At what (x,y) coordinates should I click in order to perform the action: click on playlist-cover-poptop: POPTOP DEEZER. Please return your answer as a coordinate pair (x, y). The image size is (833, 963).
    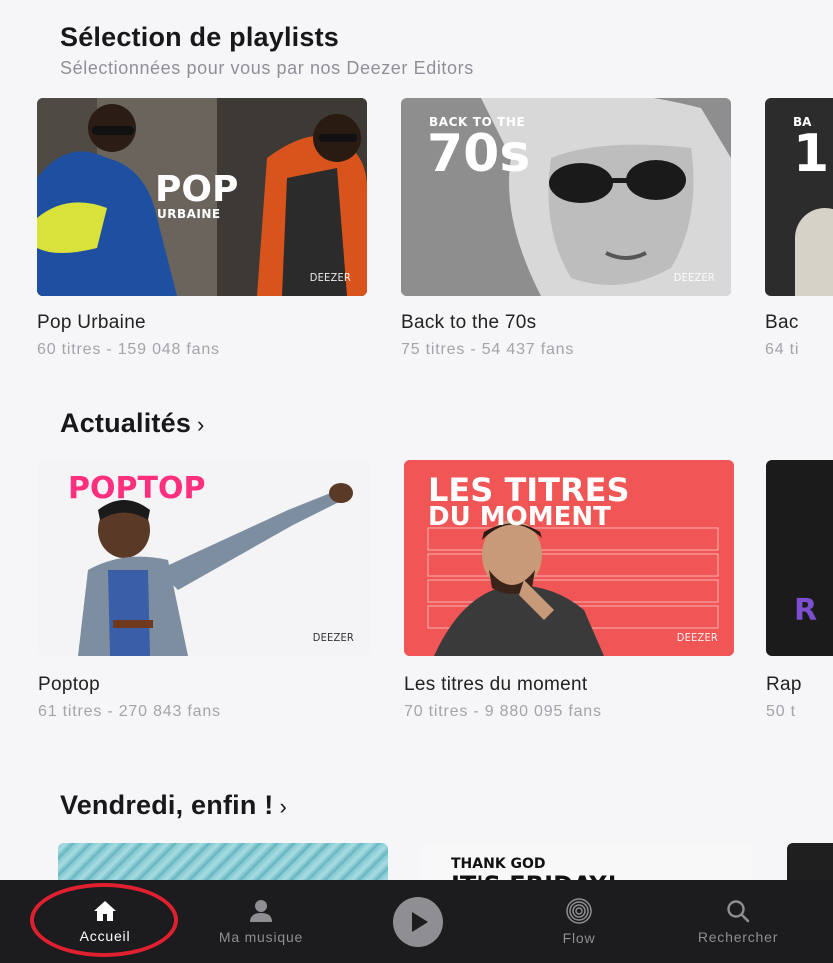
    Looking at the image, I should click on (204, 558).